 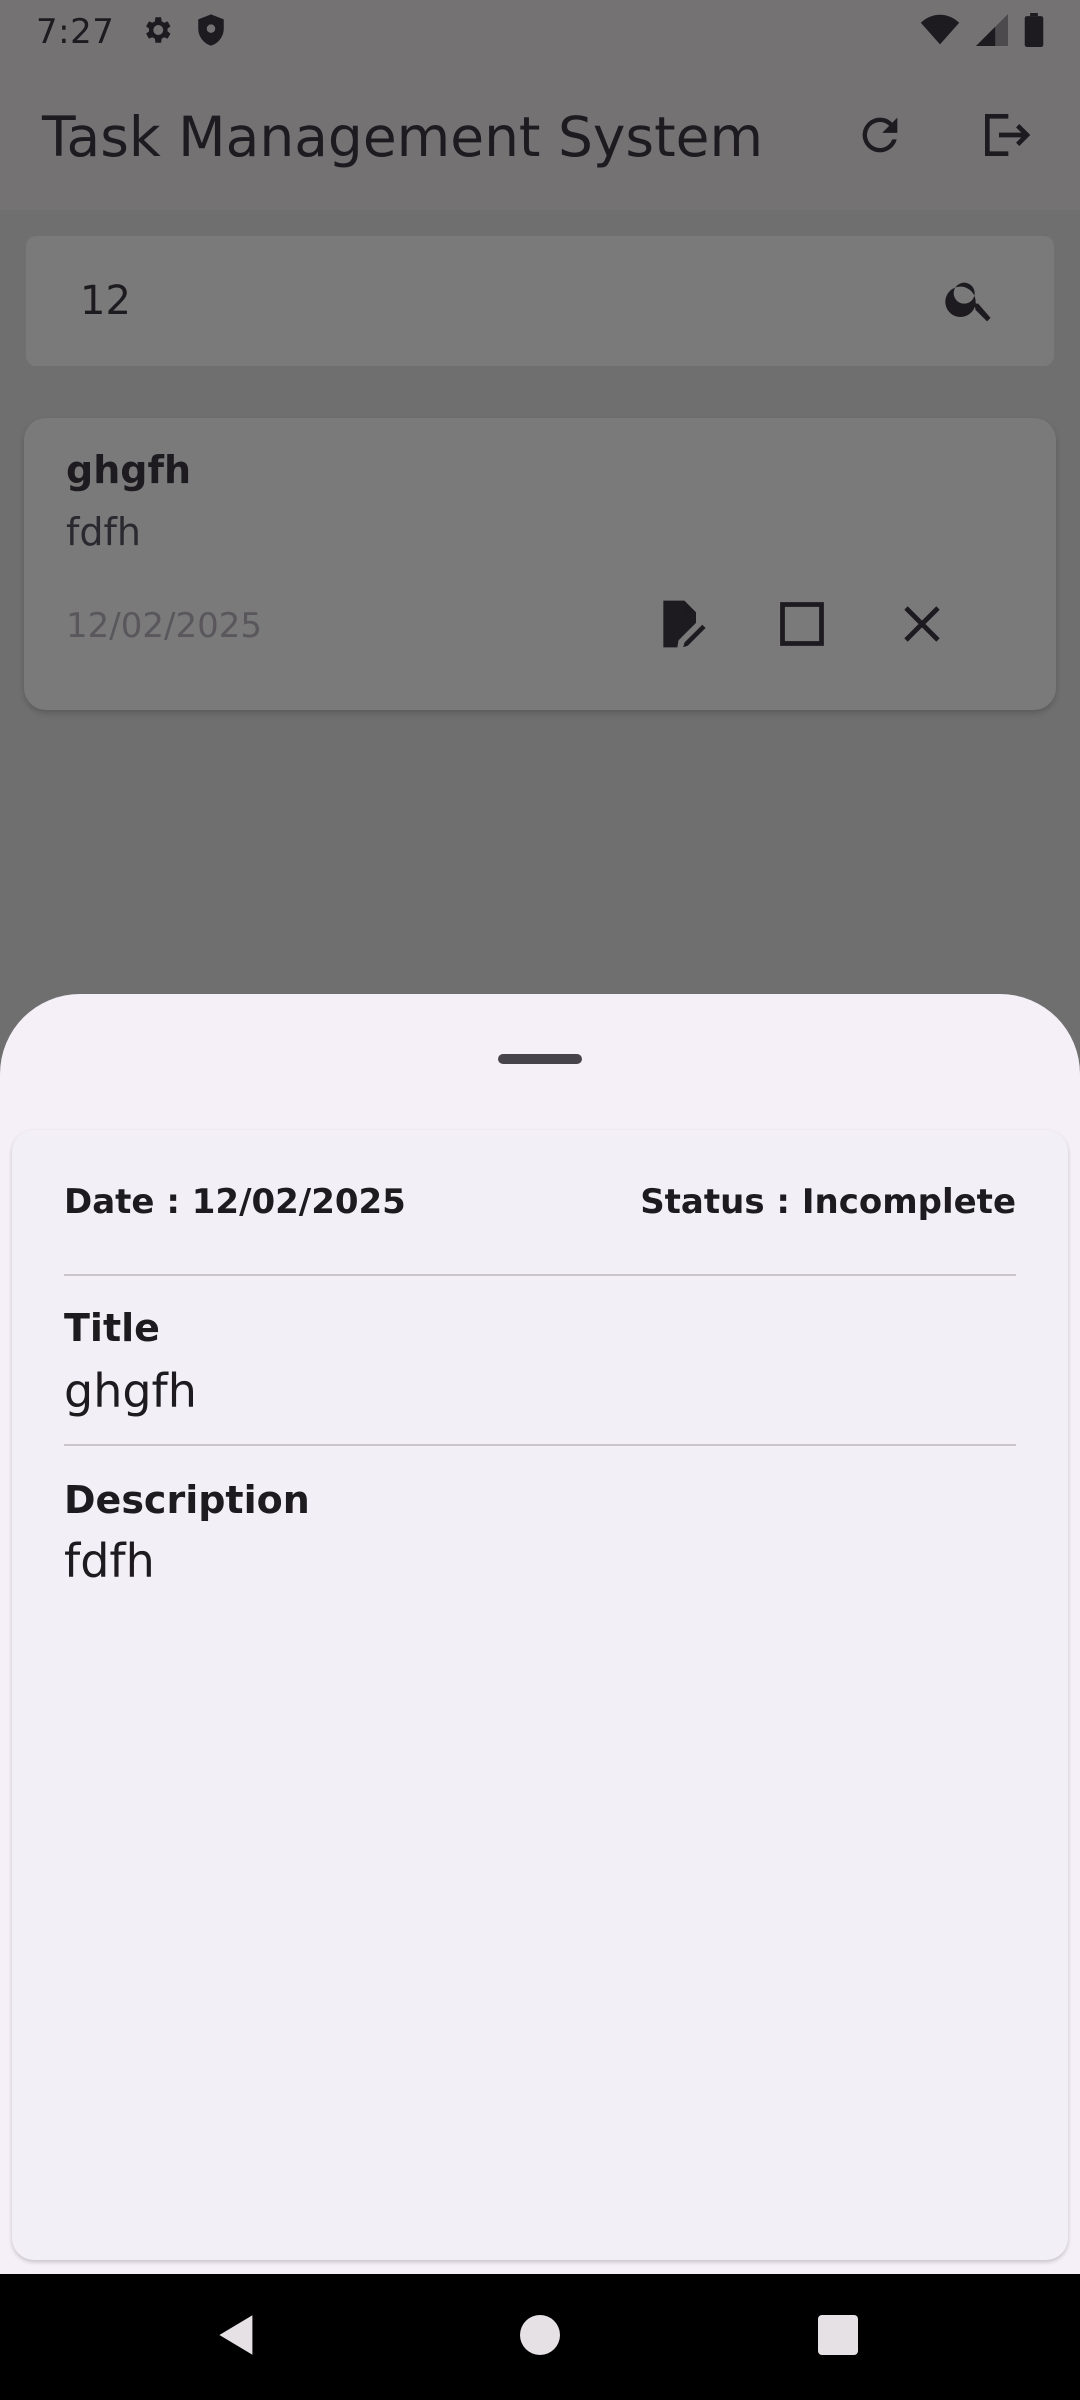 What do you see at coordinates (970, 301) in the screenshot?
I see `search-icon` at bounding box center [970, 301].